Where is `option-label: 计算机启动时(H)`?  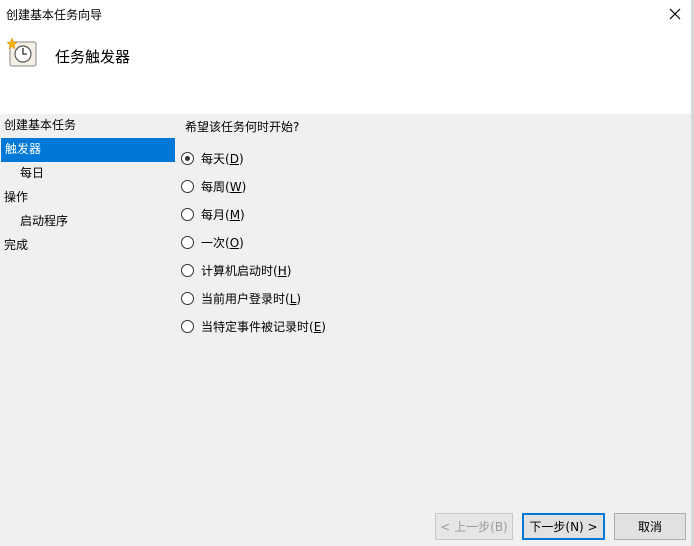
option-label: 计算机启动时(H) is located at coordinates (246, 270).